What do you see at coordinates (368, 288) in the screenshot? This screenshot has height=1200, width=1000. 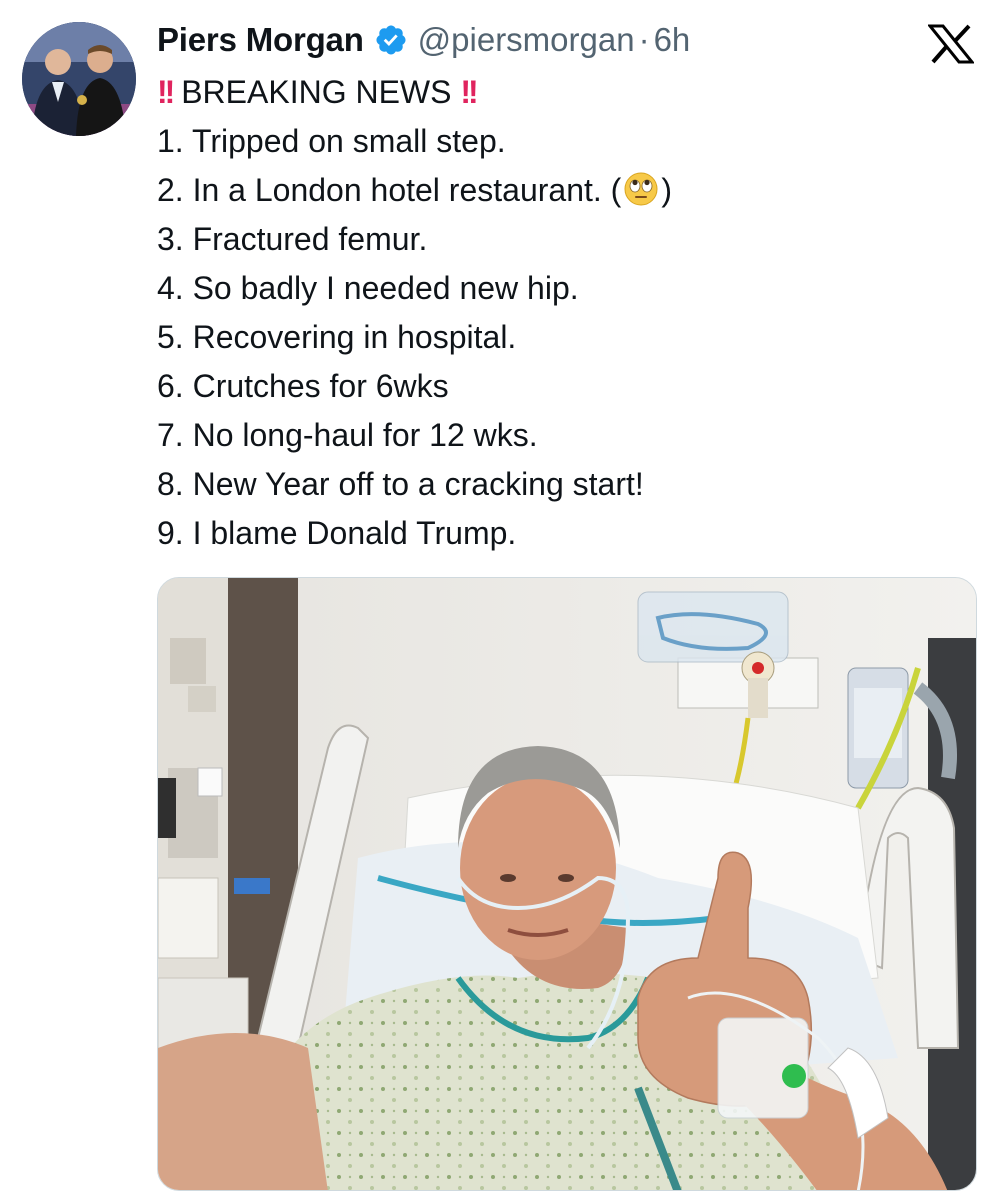 I see `tweet-line: 4. So badly I needed new hip.` at bounding box center [368, 288].